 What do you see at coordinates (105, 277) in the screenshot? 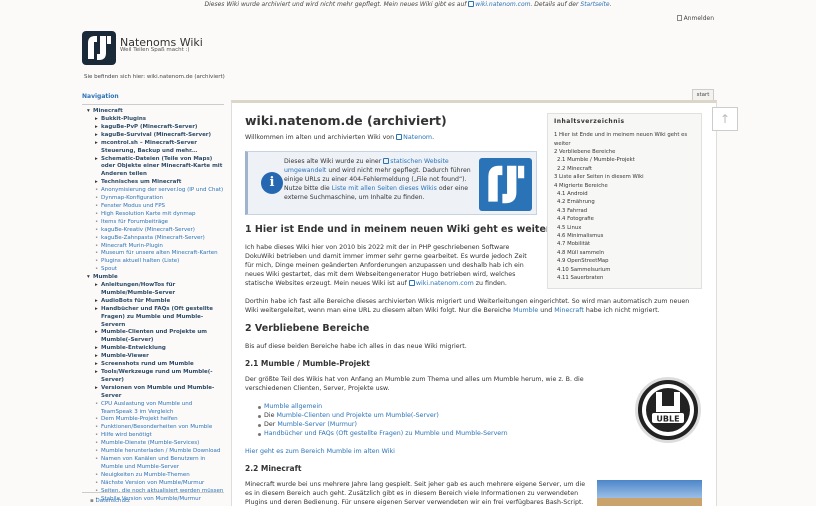
I see `sidebar-item-label: Mumble` at bounding box center [105, 277].